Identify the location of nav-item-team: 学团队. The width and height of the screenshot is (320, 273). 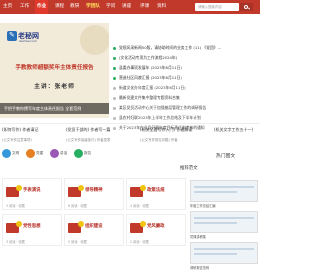
(93, 7).